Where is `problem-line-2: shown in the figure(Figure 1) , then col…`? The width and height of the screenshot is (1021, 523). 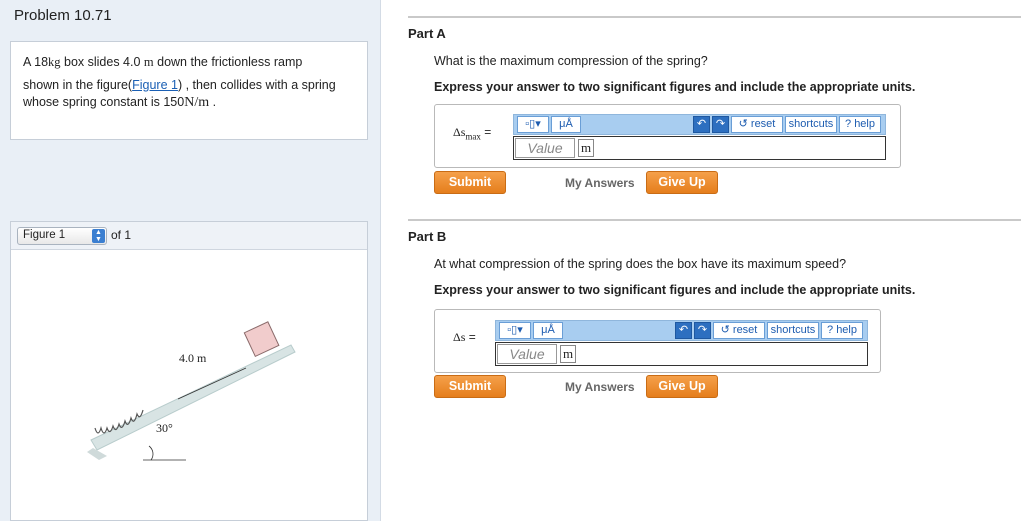 problem-line-2: shown in the figure(Figure 1) , then col… is located at coordinates (179, 94).